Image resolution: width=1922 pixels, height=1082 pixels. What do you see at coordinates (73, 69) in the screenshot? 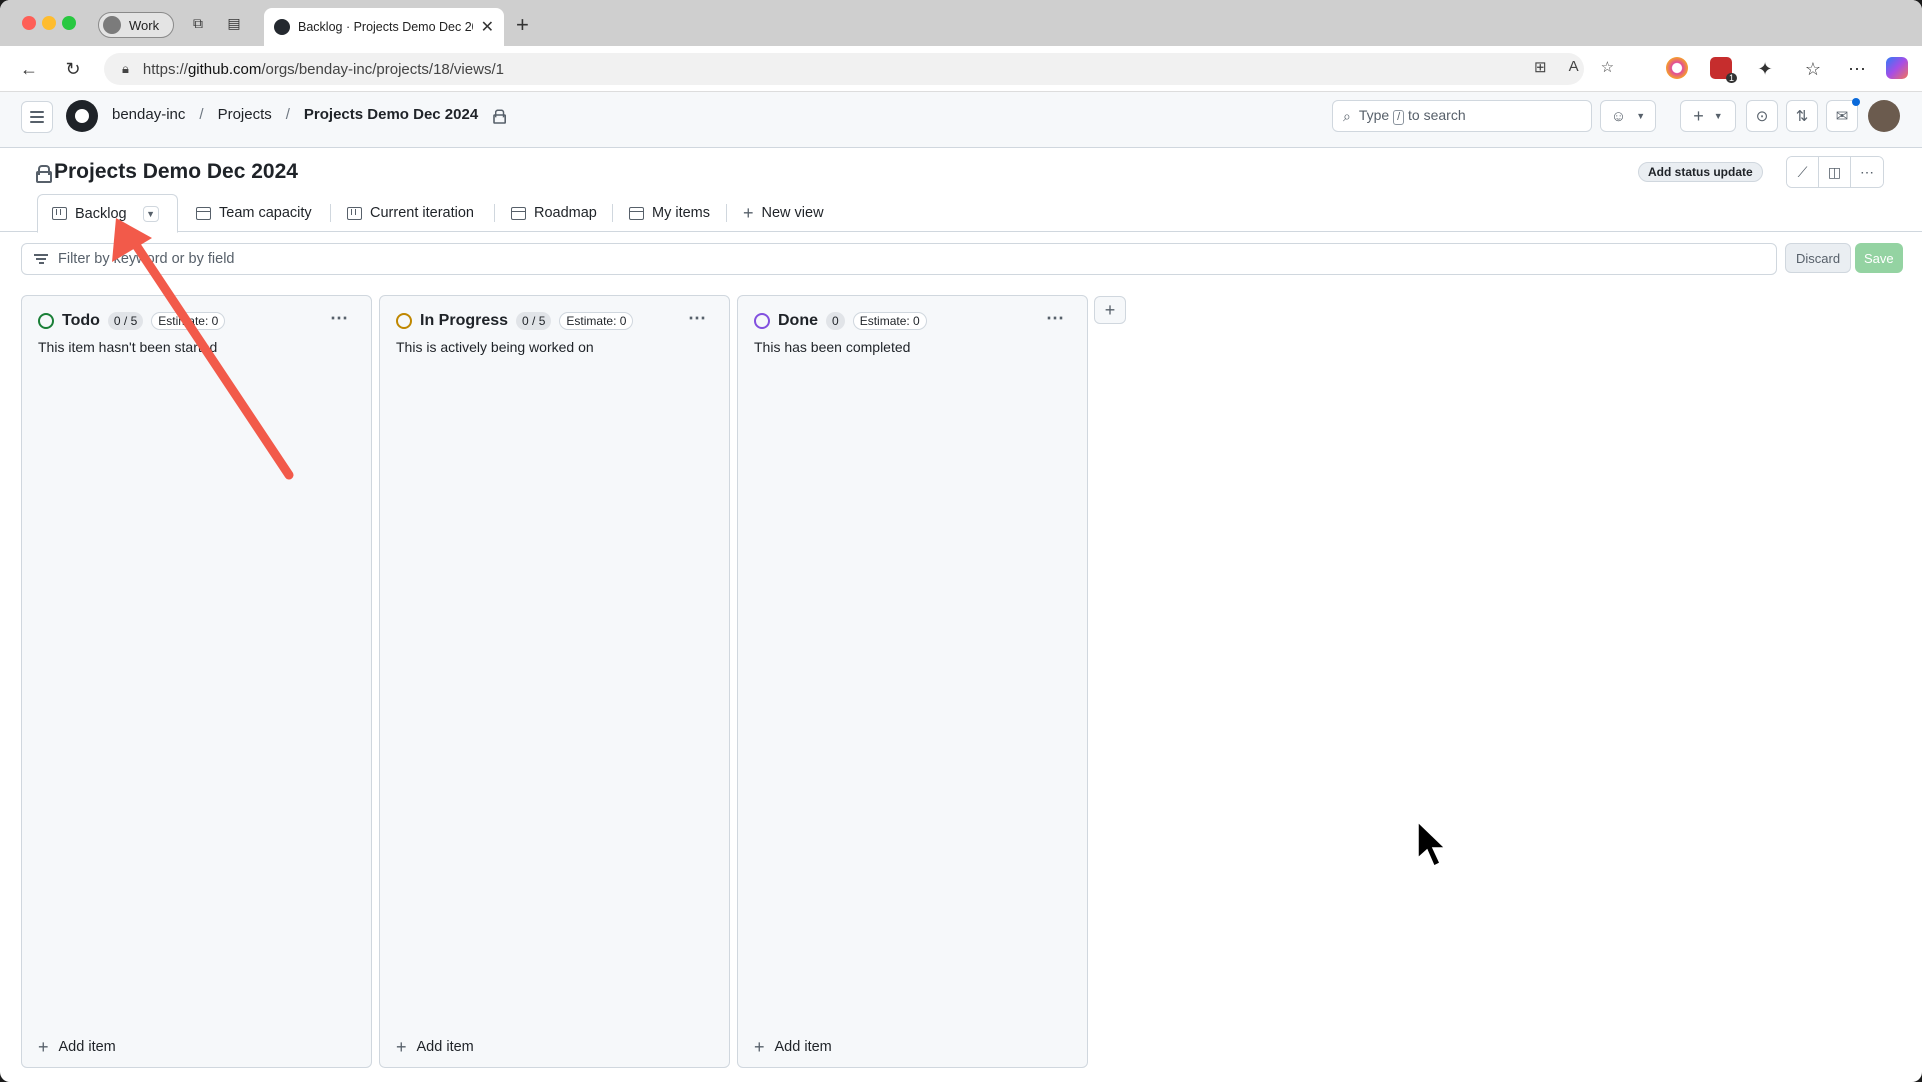
I see `reload-icon: ↻` at bounding box center [73, 69].